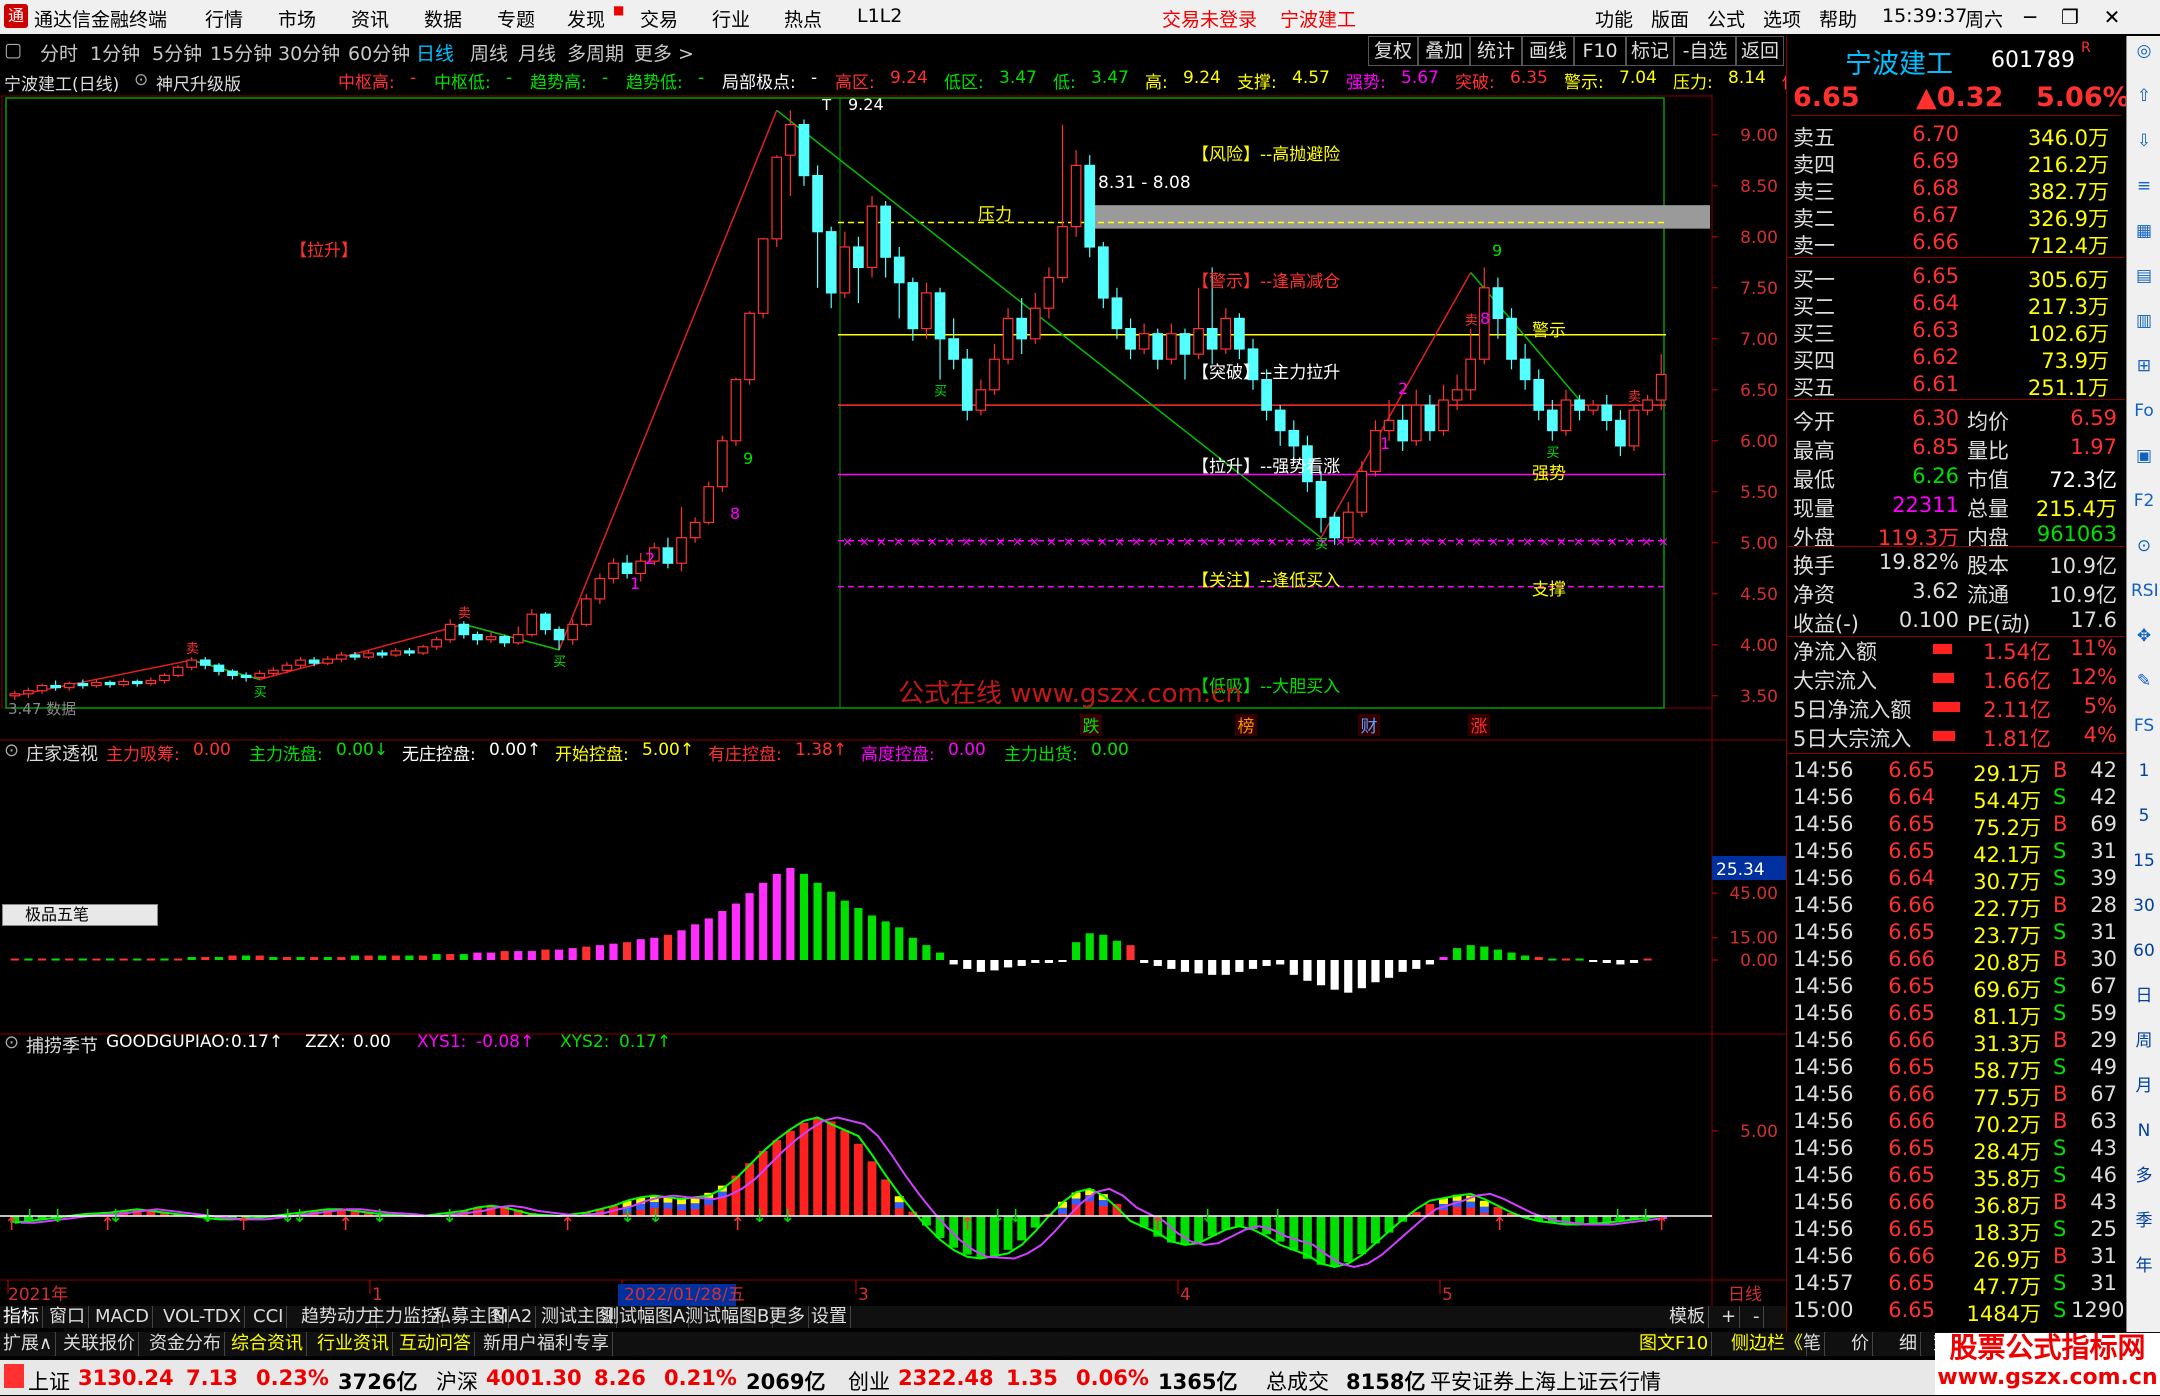 Image resolution: width=2160 pixels, height=1396 pixels. I want to click on toolstrip-icon: ◎, so click(2144, 51).